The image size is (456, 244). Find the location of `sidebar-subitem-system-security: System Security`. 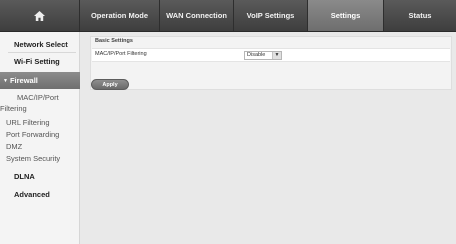

sidebar-subitem-system-security: System Security is located at coordinates (33, 158).